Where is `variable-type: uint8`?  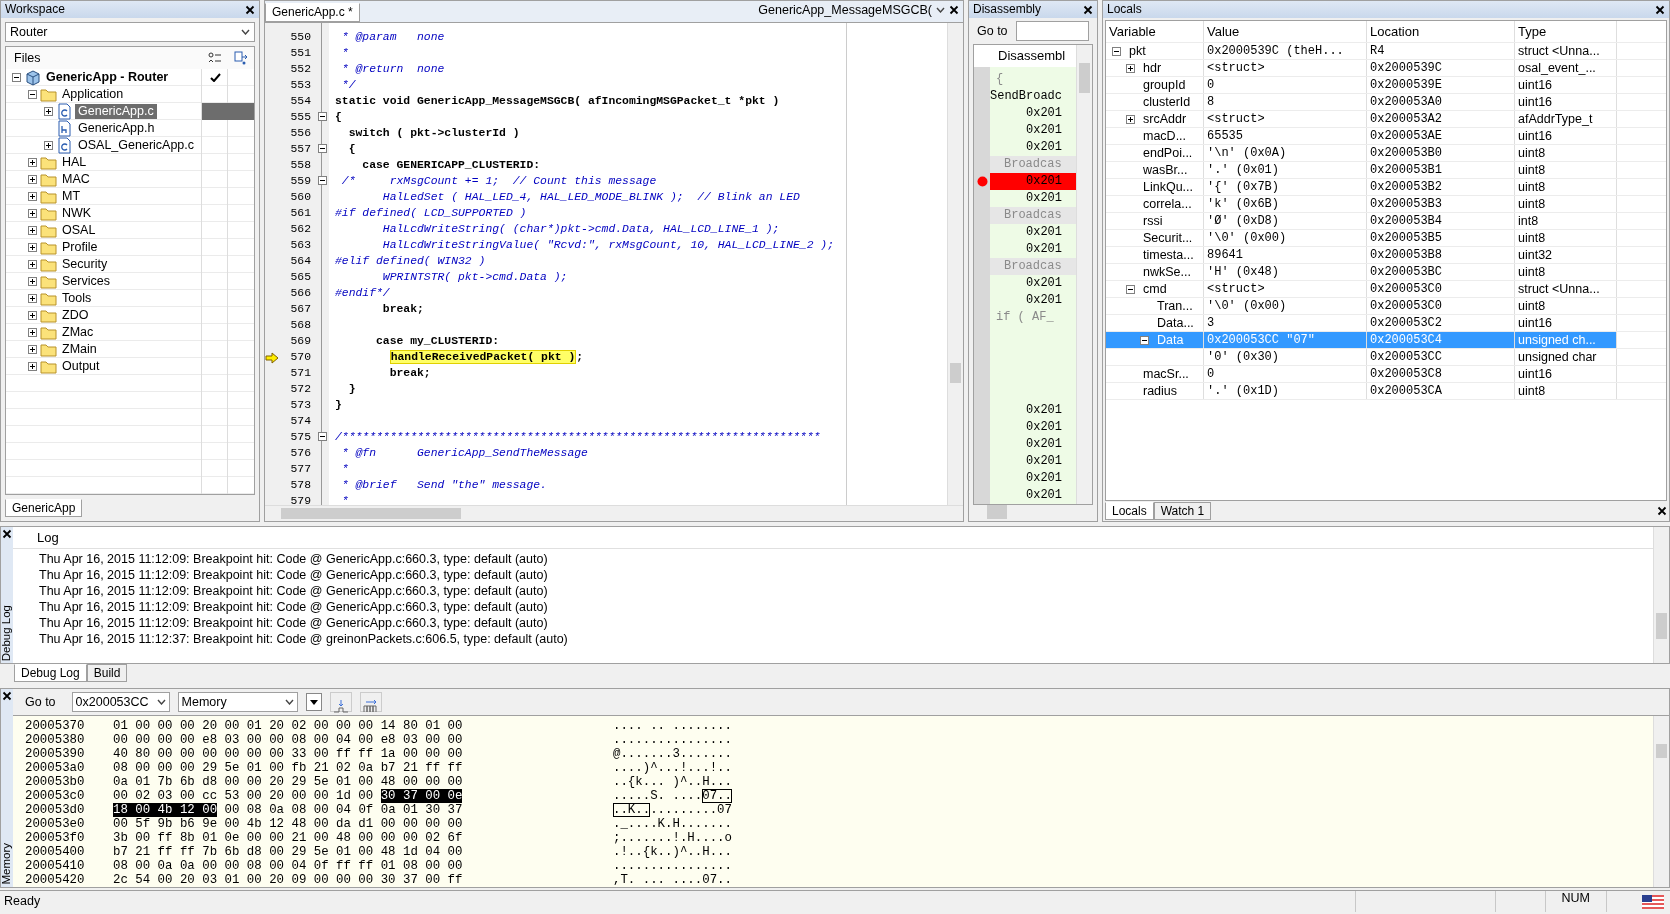
variable-type: uint8 is located at coordinates (1532, 272).